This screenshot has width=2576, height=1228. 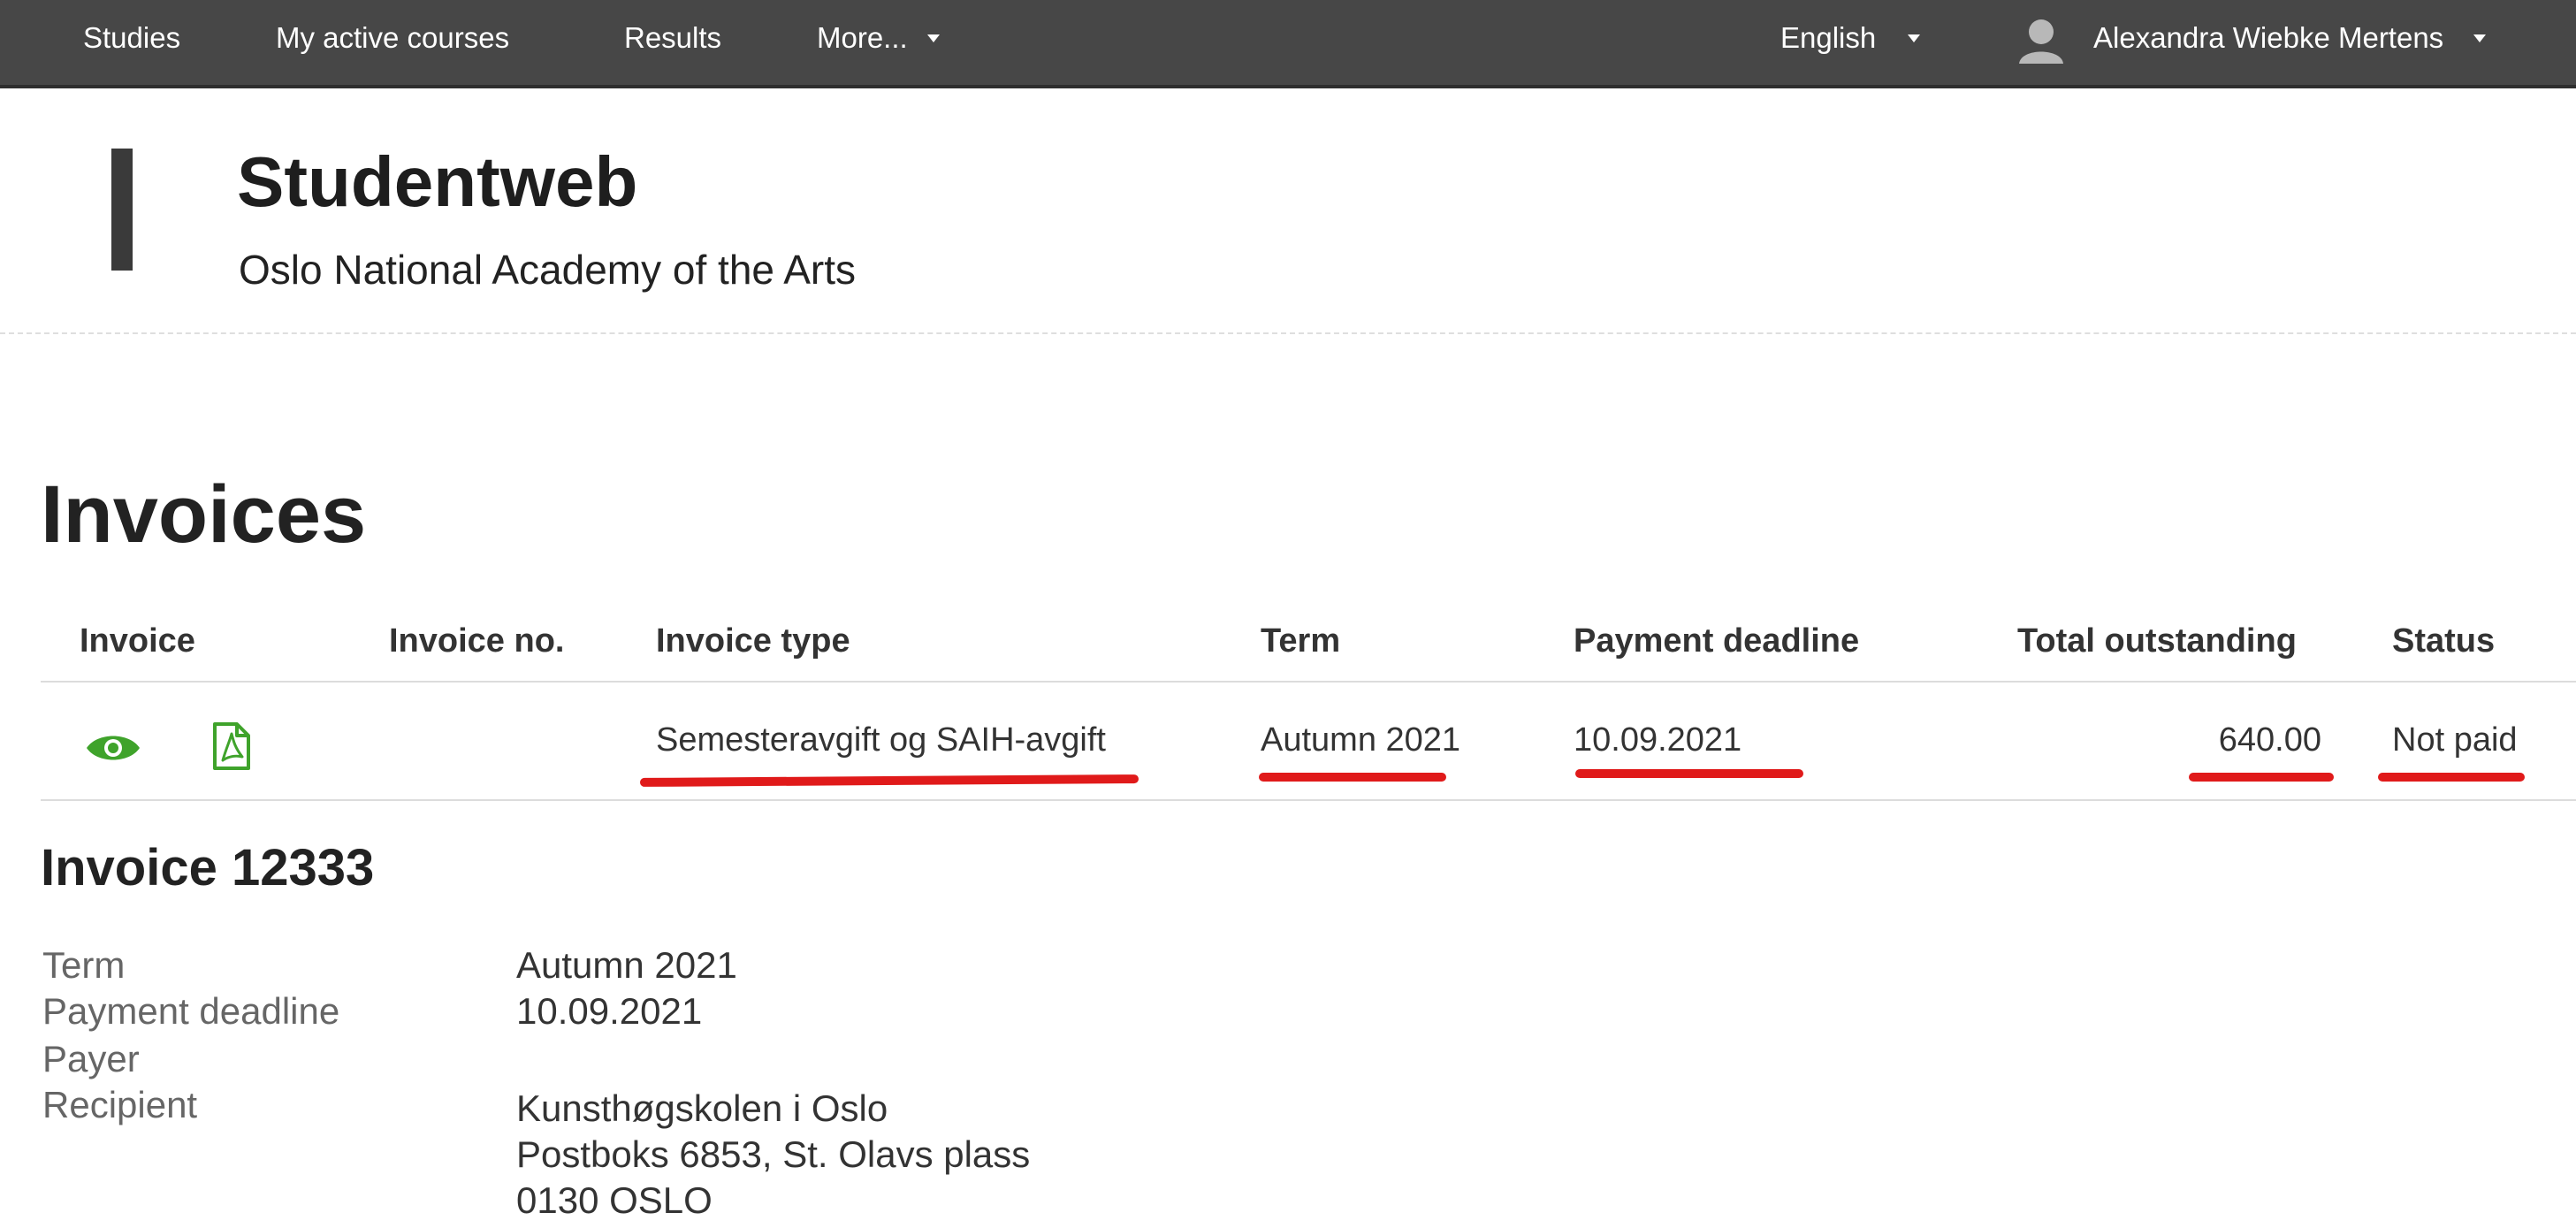 I want to click on column-header-invoice: Invoice, so click(x=137, y=641).